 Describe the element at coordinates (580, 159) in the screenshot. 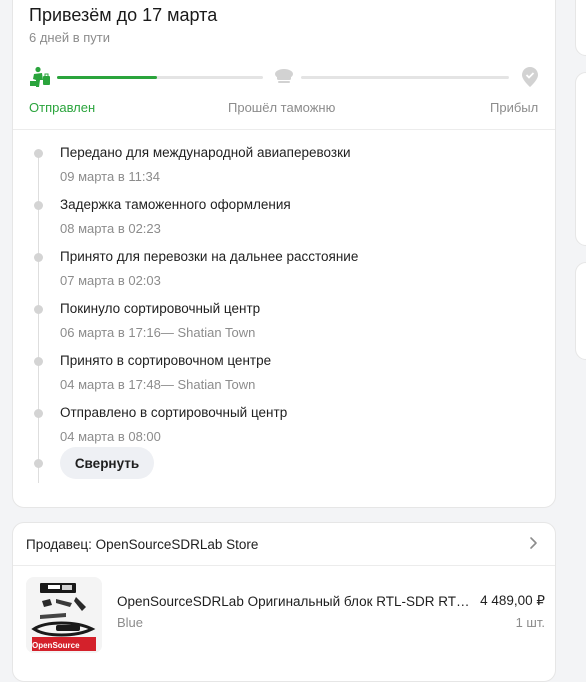

I see `side-card-middle` at that location.